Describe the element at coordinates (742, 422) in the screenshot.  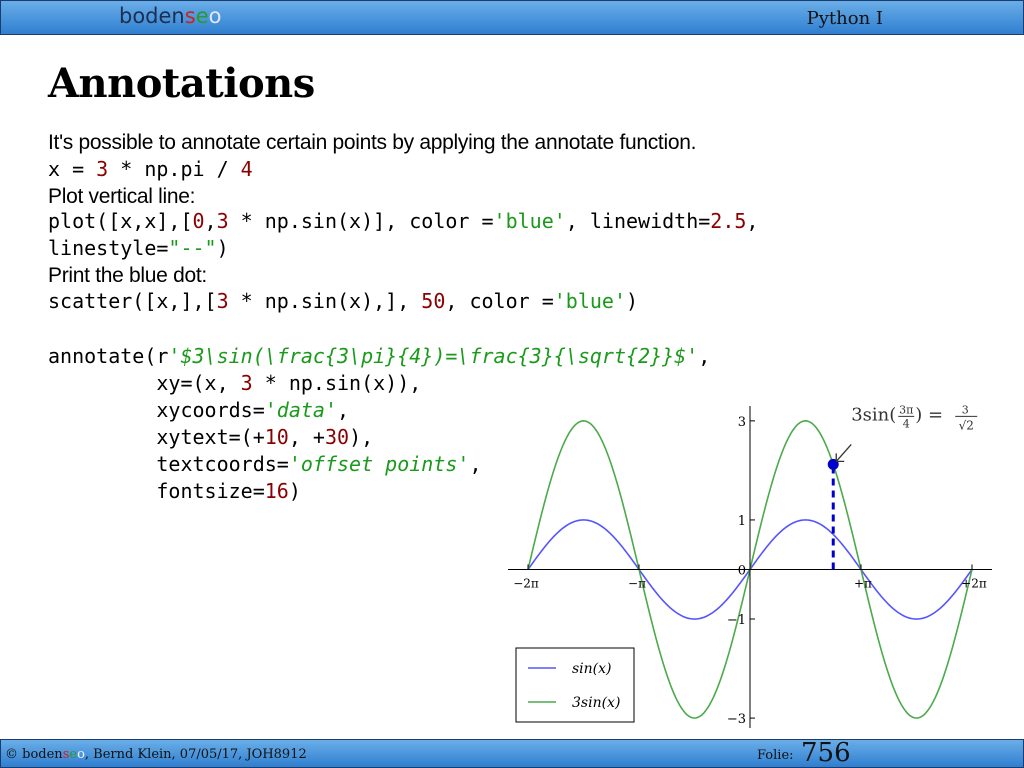
I see `y-tick-label: 3` at that location.